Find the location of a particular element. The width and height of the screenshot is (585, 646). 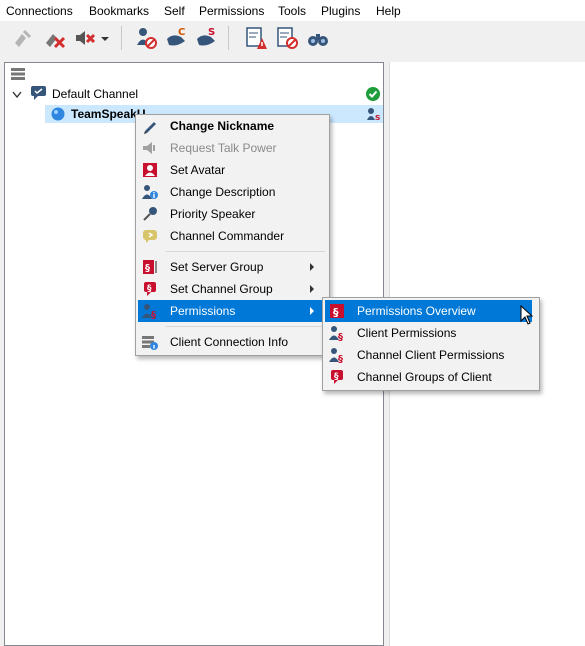

menu-permissions: Permissions is located at coordinates (231, 11).